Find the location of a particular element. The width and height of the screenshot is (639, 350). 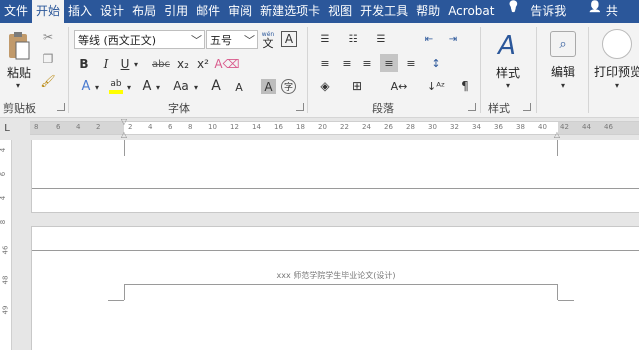

ruler-tick-label: 24 is located at coordinates (366, 127).